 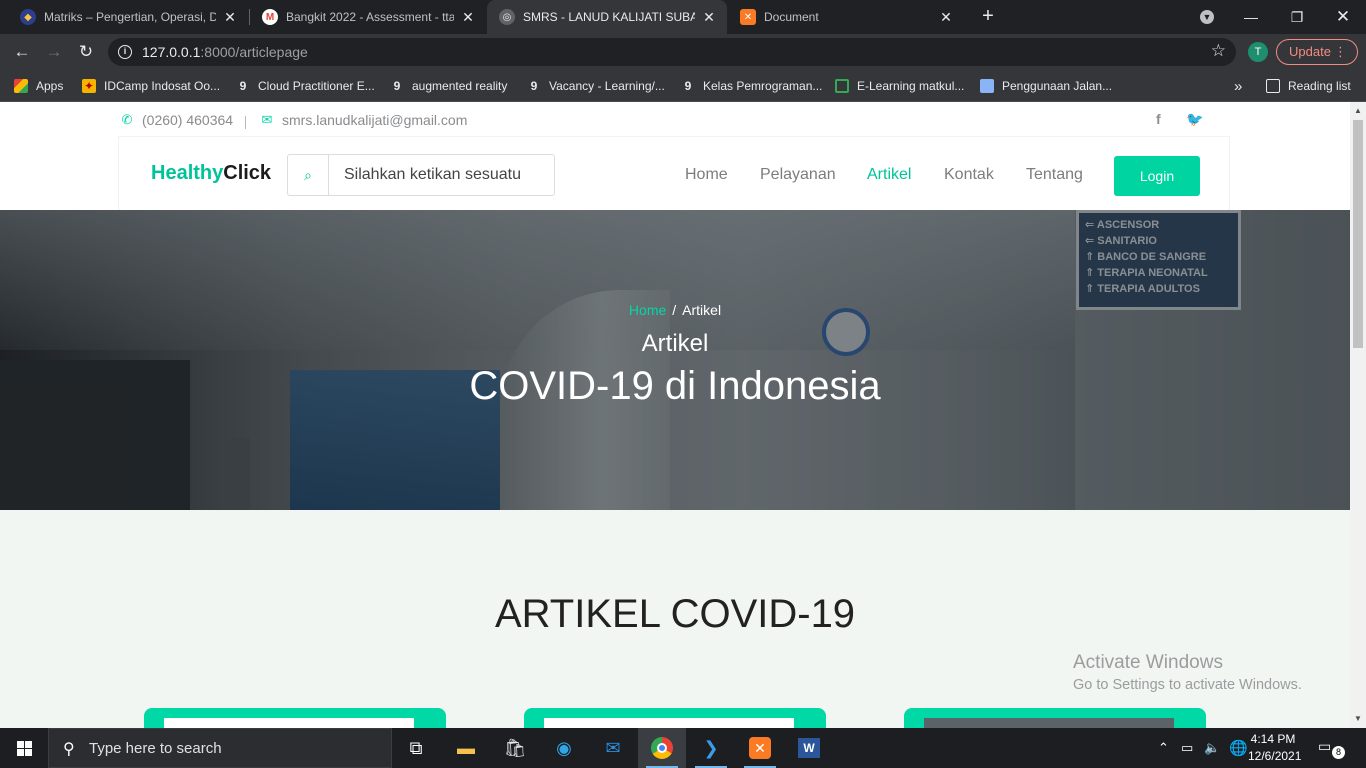 What do you see at coordinates (889, 175) in the screenshot?
I see `nav-artikel: Artikel` at bounding box center [889, 175].